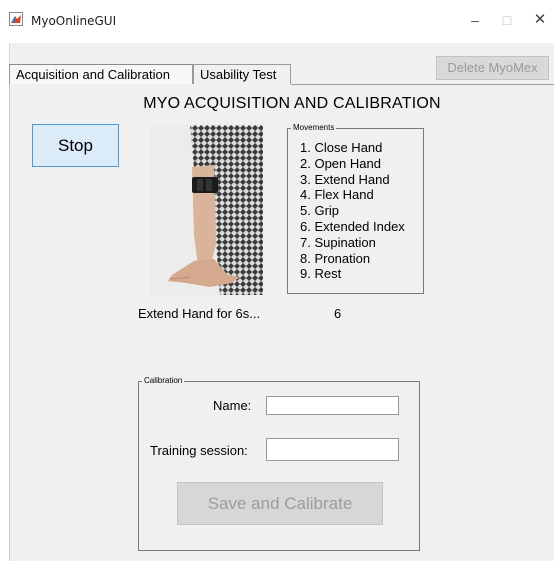 Image resolution: width=554 pixels, height=561 pixels. Describe the element at coordinates (232, 405) in the screenshot. I see `name-label: Name:` at that location.